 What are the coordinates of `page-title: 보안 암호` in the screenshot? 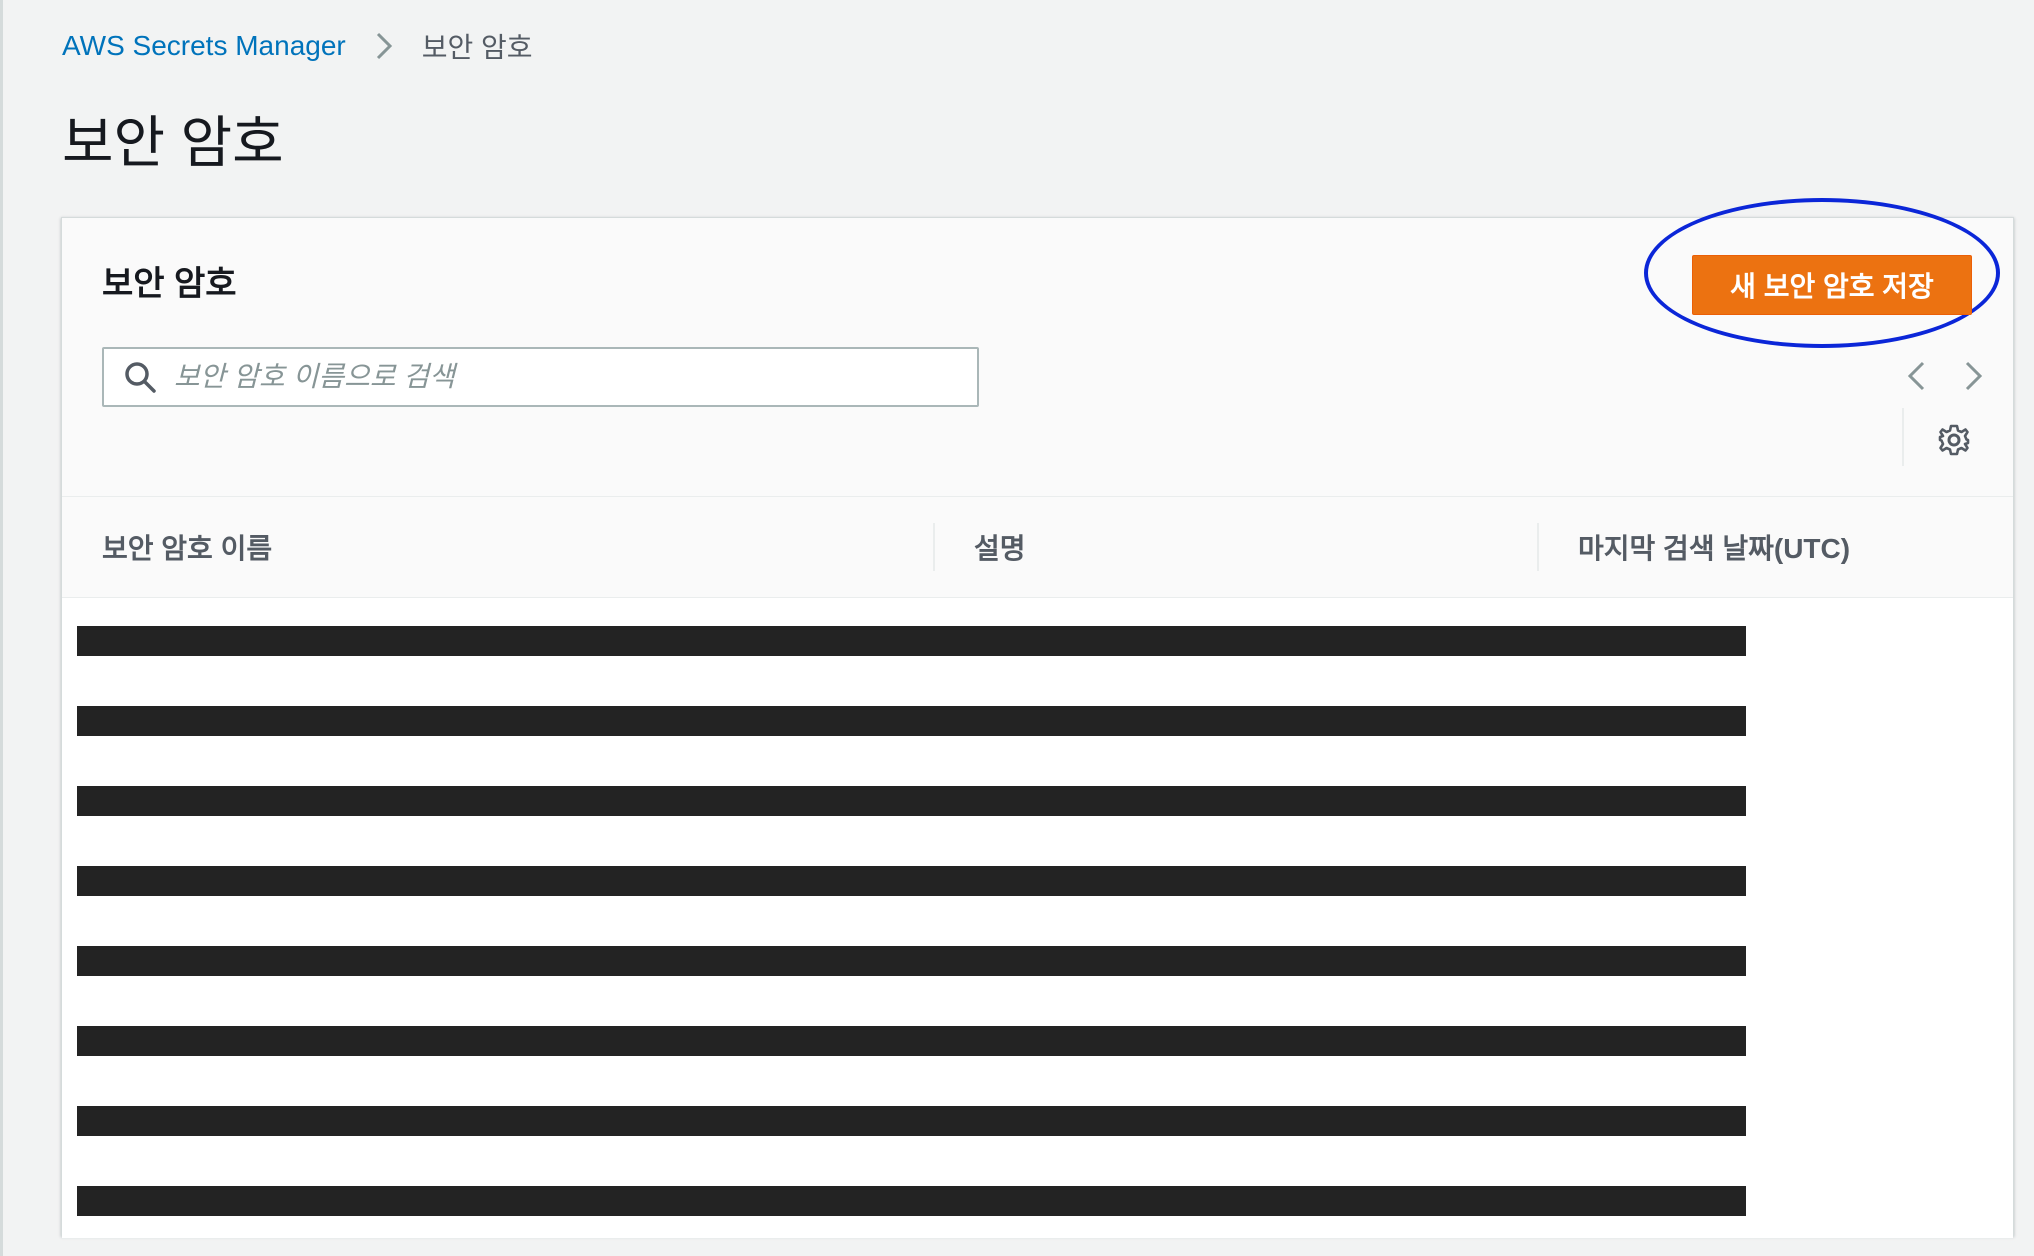 It's located at (173, 142).